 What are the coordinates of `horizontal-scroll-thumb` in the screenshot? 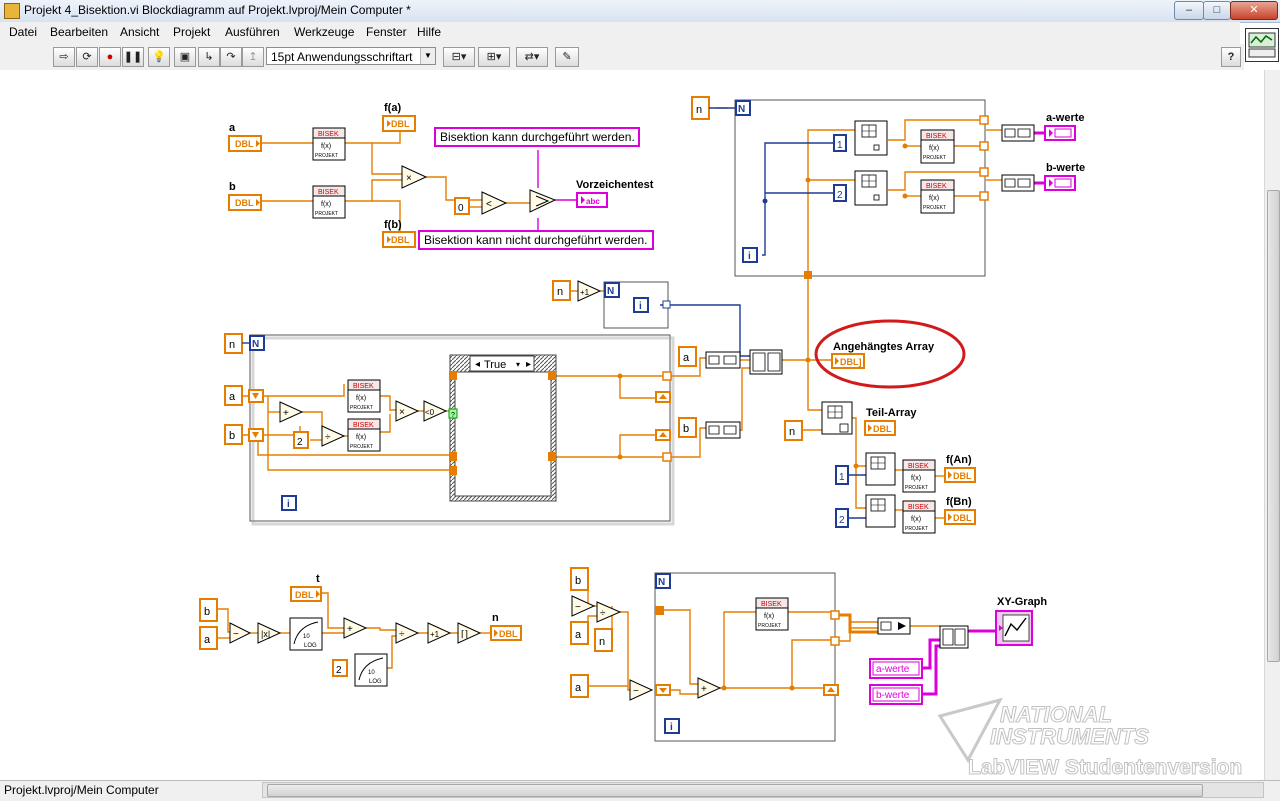 It's located at (735, 790).